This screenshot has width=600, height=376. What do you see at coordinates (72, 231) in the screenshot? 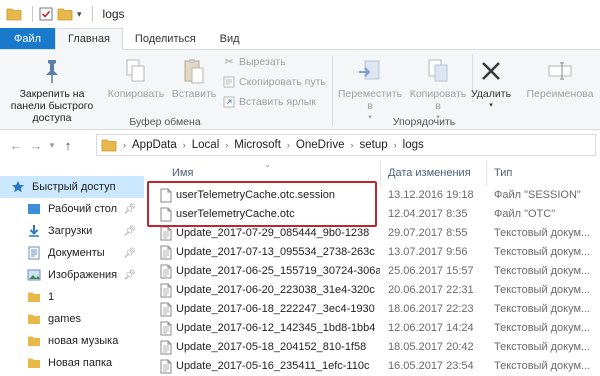
I see `nav-downloads: Загрузки 📌︎` at bounding box center [72, 231].